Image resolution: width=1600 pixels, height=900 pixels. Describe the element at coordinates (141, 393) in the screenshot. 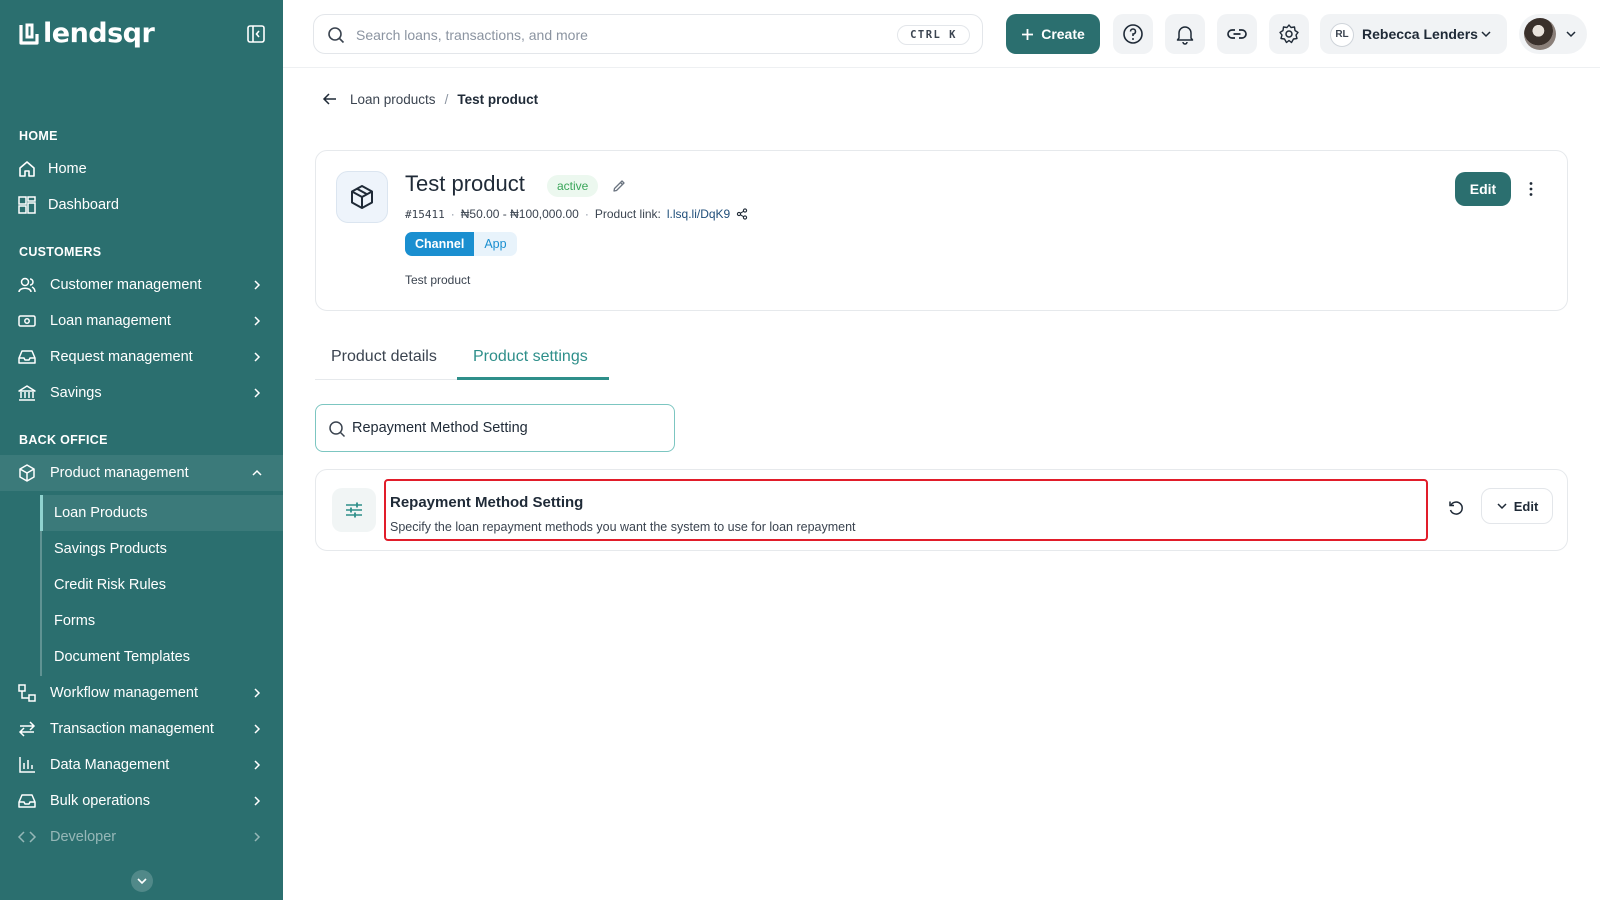

I see `sidebar-item-savings: Savings` at that location.